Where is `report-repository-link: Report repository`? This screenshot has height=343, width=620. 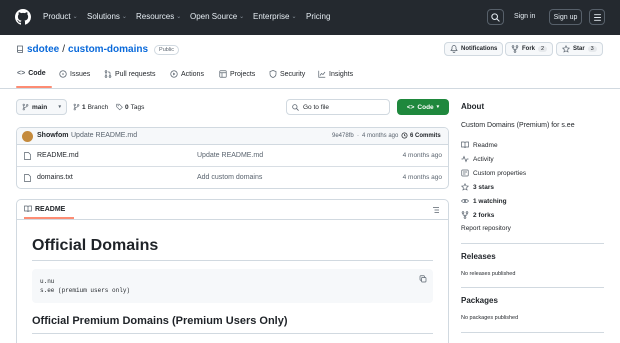 report-repository-link: Report repository is located at coordinates (486, 228).